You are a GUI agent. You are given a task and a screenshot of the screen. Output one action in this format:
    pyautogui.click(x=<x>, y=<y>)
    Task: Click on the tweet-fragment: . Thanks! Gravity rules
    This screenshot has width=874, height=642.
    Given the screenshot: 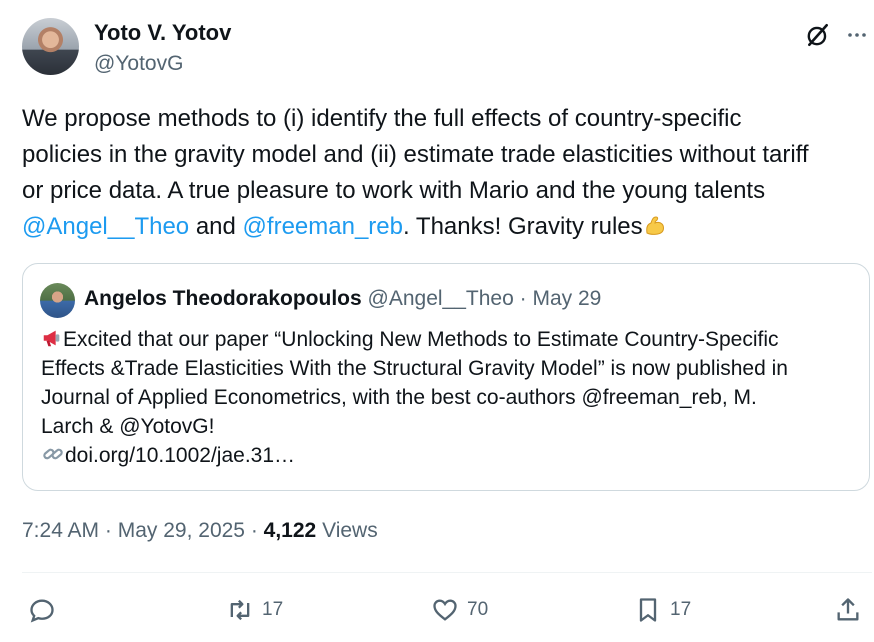 What is the action you would take?
    pyautogui.click(x=523, y=226)
    